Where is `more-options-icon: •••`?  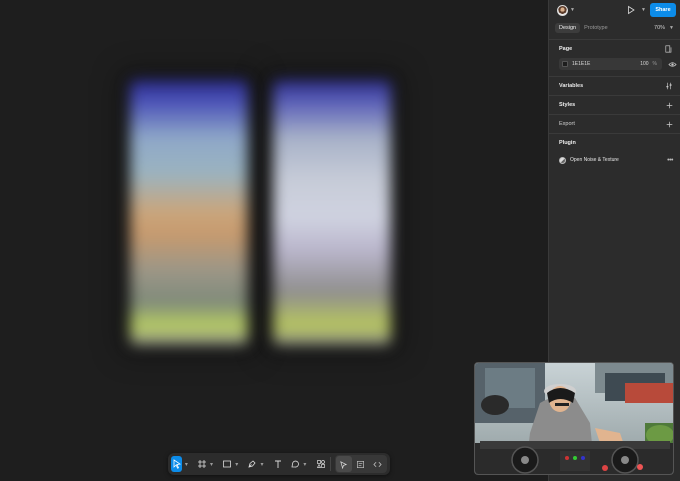
more-options-icon: ••• is located at coordinates (670, 160).